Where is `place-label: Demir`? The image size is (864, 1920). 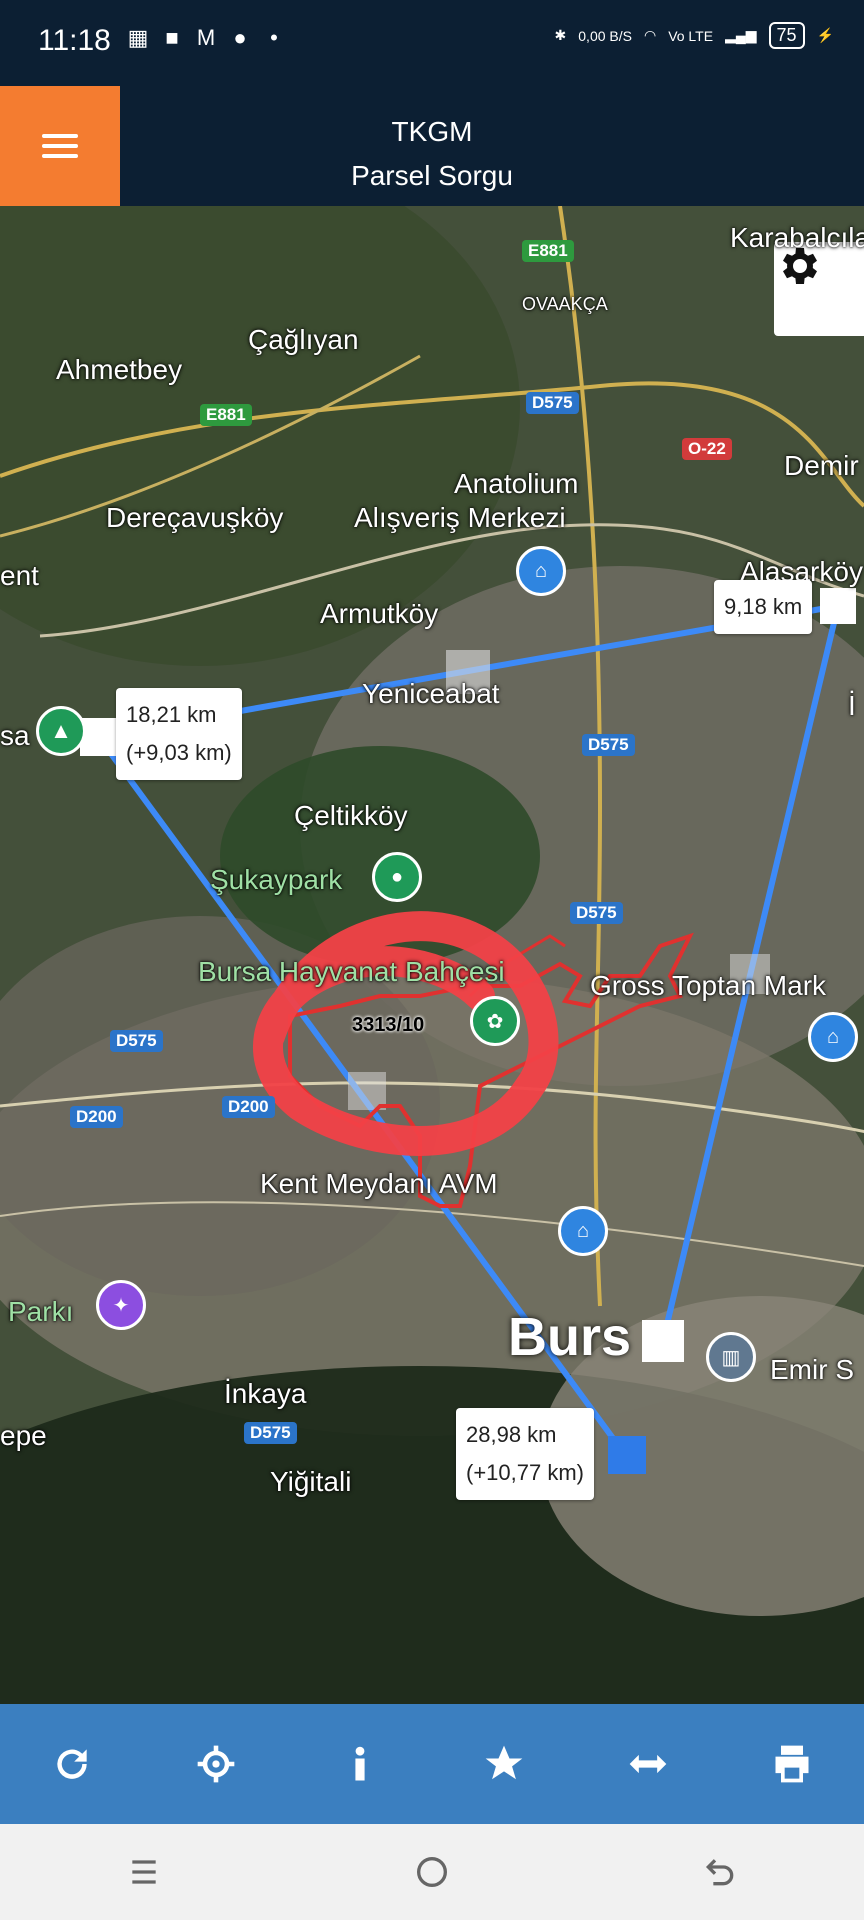
place-label: Demir is located at coordinates (821, 465).